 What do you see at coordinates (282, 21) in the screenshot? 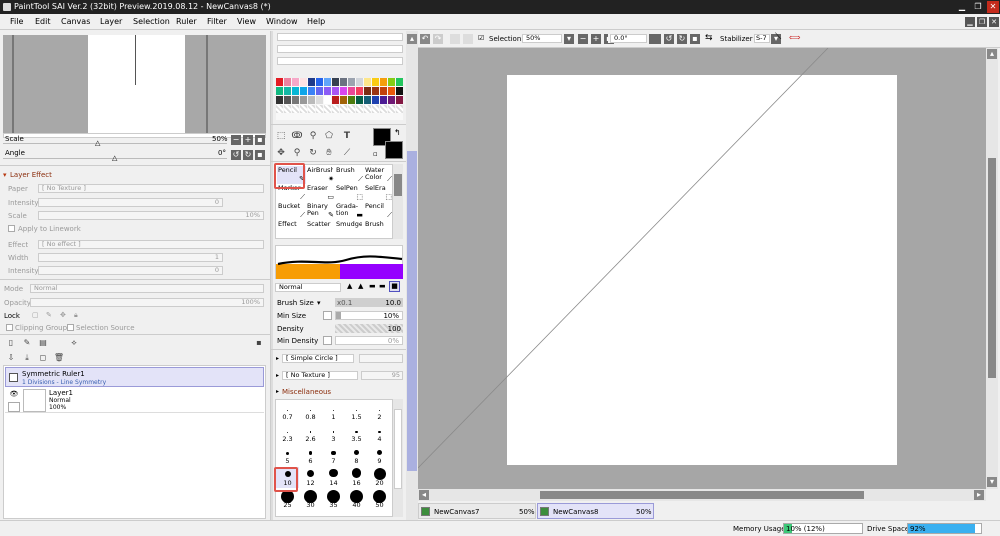
I see `menu-window: Window` at bounding box center [282, 21].